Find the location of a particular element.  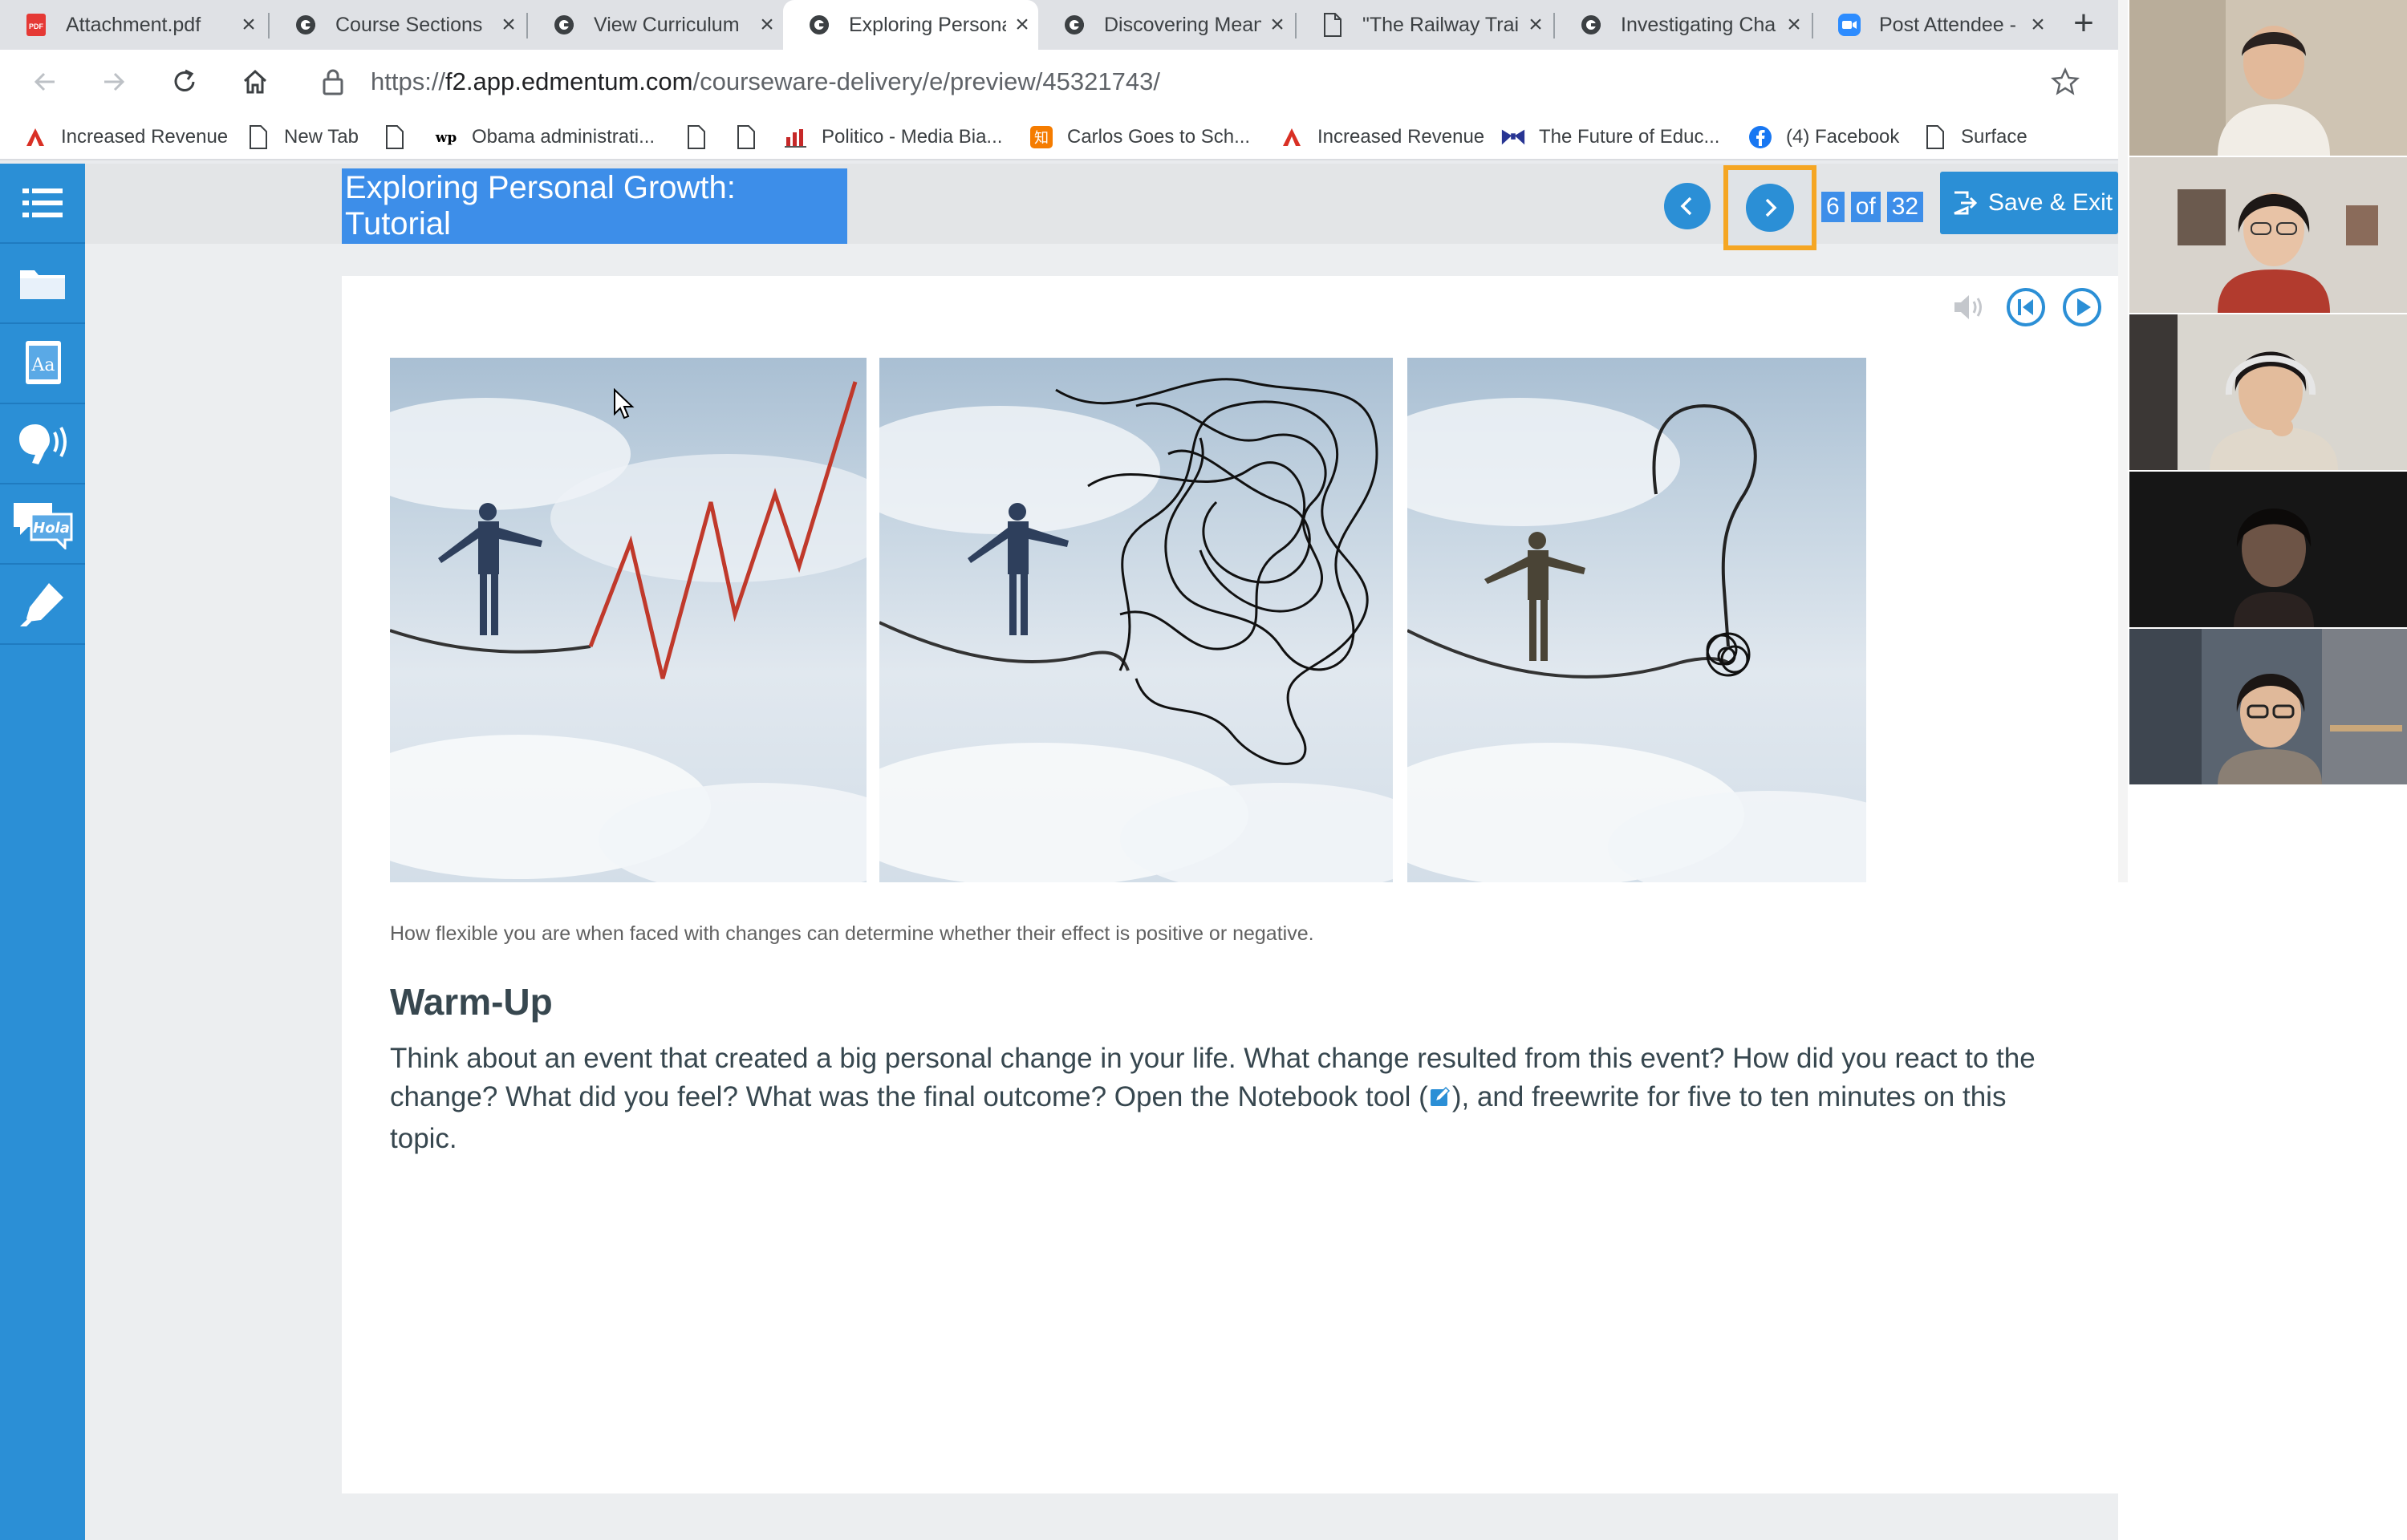

previous-page-button is located at coordinates (1687, 206).